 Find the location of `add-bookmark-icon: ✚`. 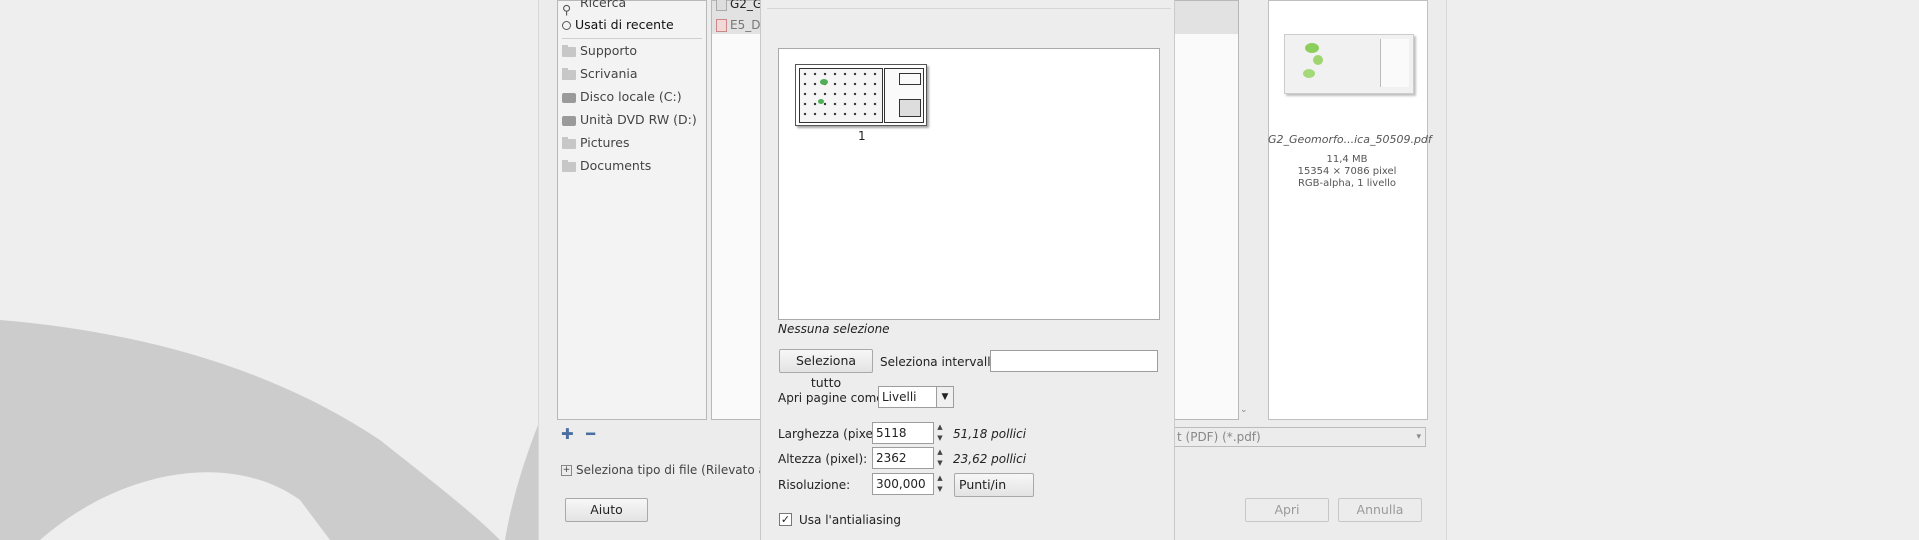

add-bookmark-icon: ✚ is located at coordinates (567, 434).